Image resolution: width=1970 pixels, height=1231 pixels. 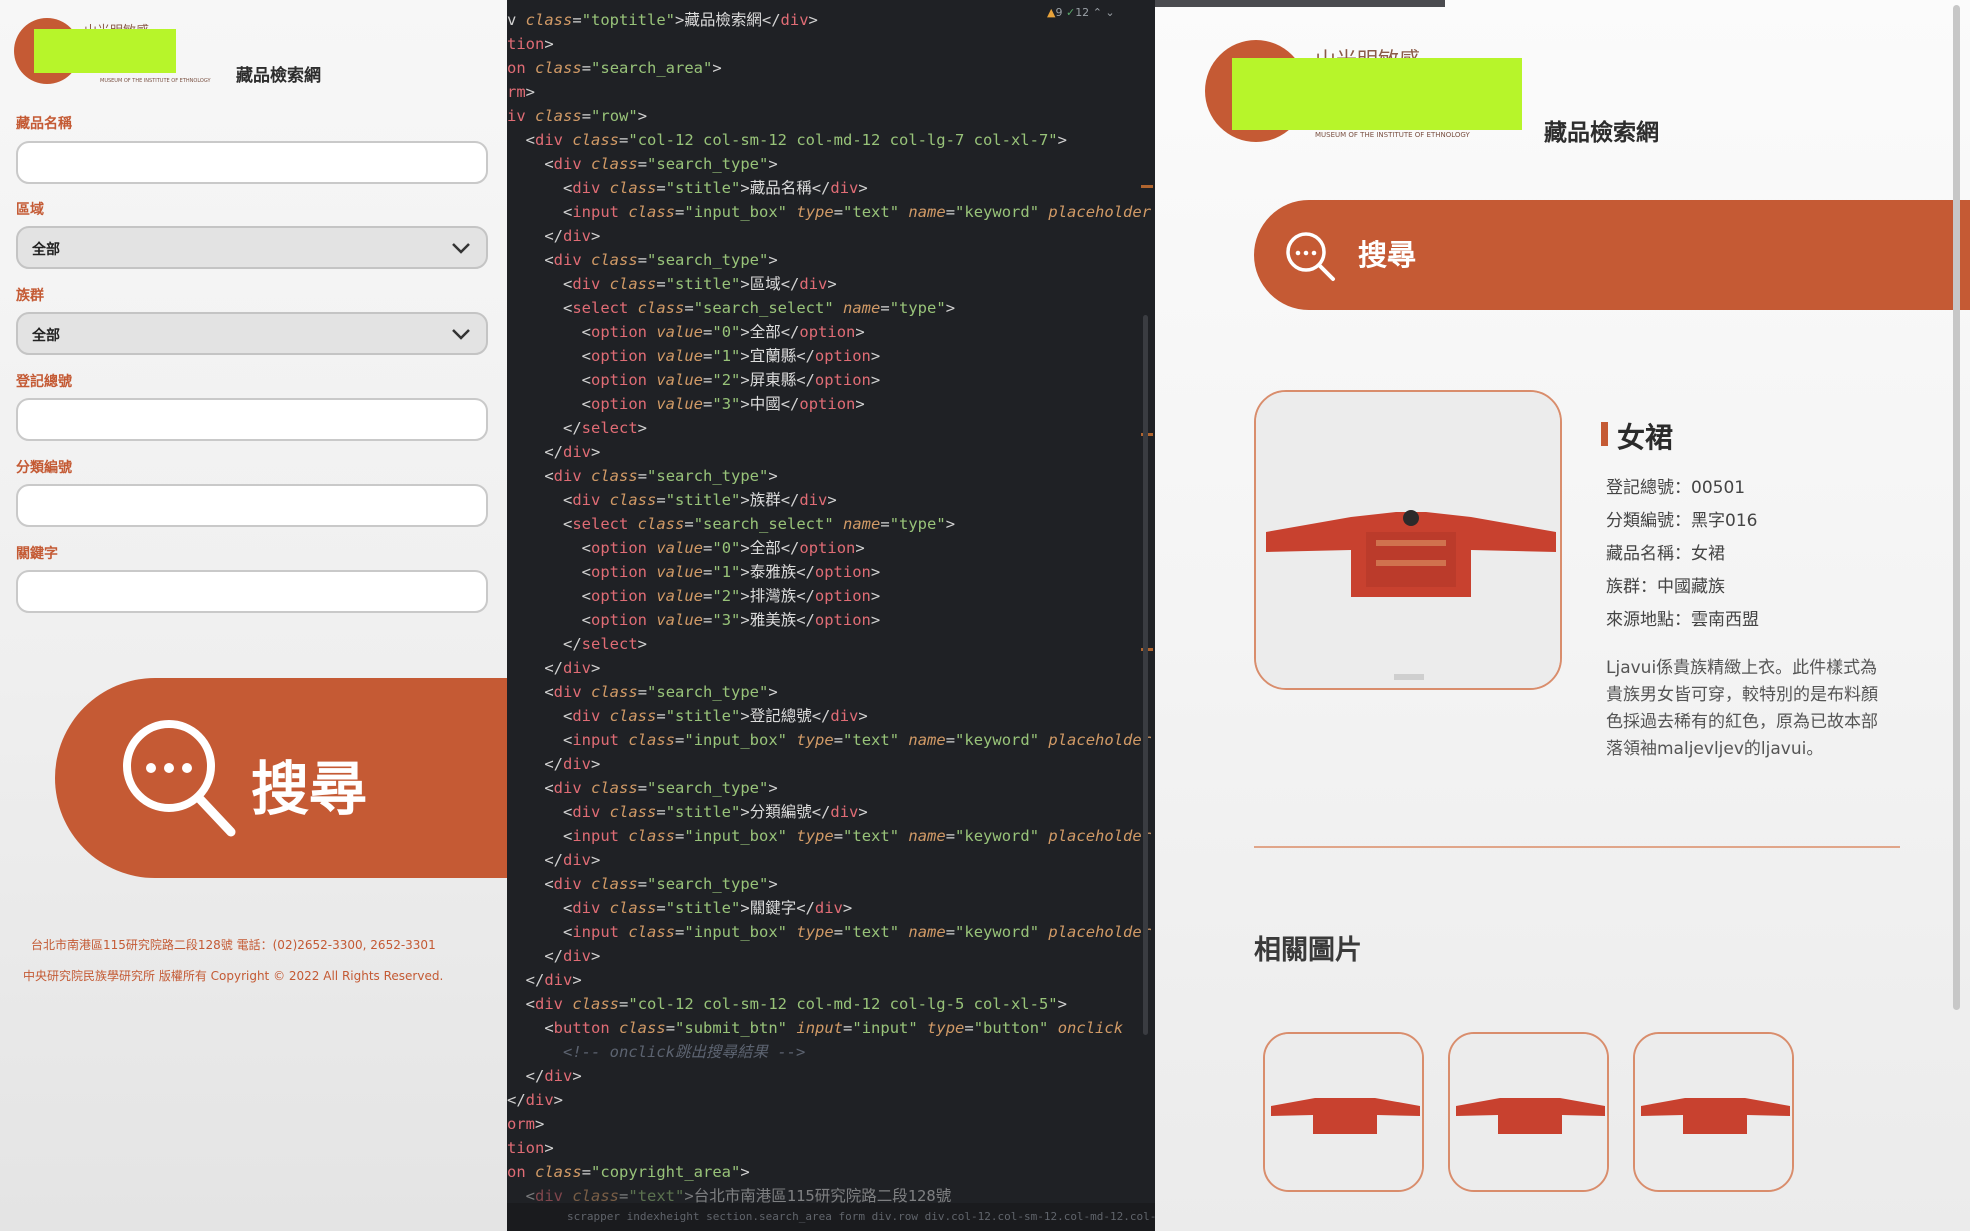 What do you see at coordinates (252, 591) in the screenshot?
I see `keyword-input` at bounding box center [252, 591].